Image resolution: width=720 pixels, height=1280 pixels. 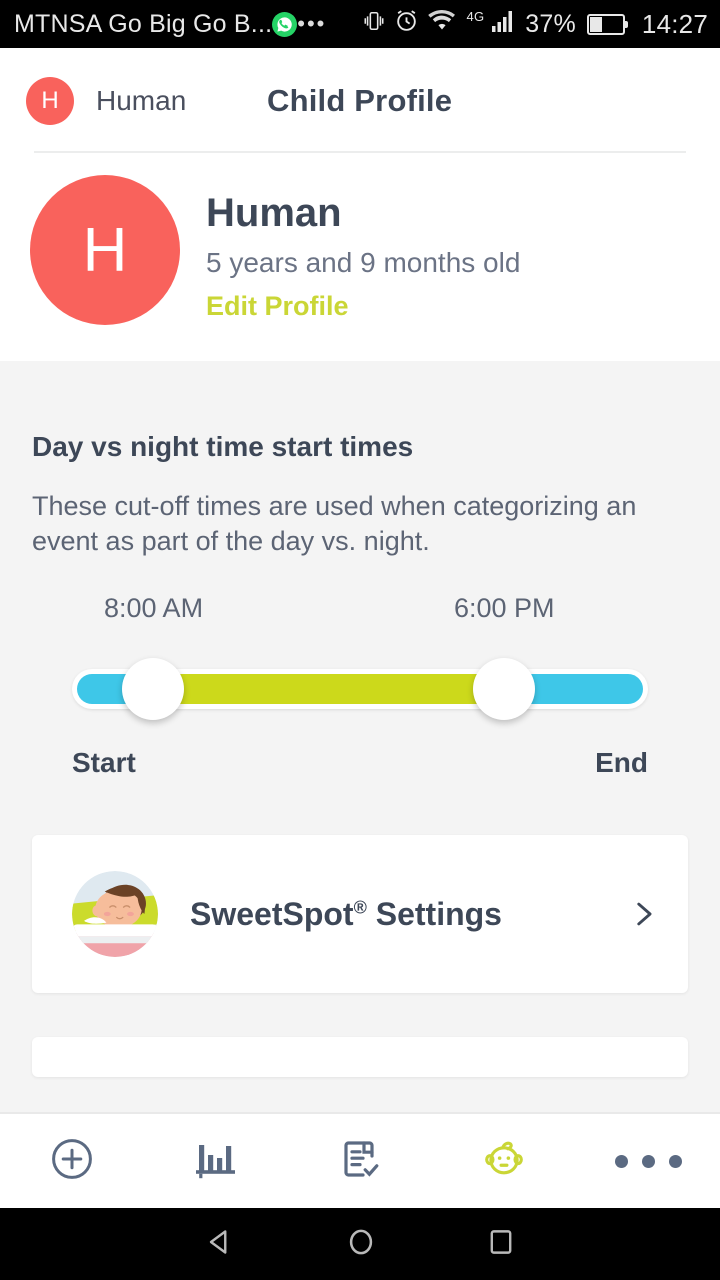 I want to click on sweetspot-settings-row: SweetSpot® Settings, so click(x=360, y=914).